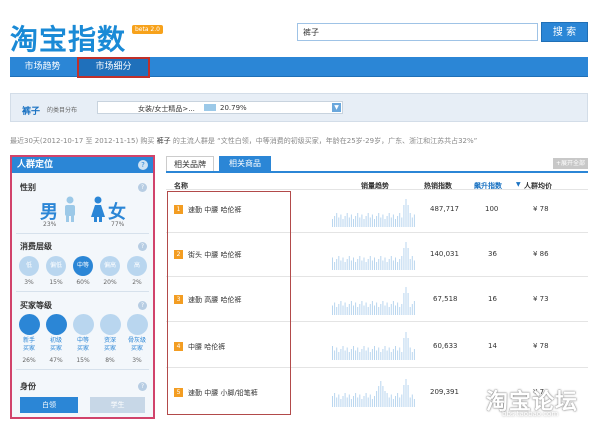 This screenshot has width=590, height=421. Describe the element at coordinates (29, 266) in the screenshot. I see `consumption-low: 低` at that location.